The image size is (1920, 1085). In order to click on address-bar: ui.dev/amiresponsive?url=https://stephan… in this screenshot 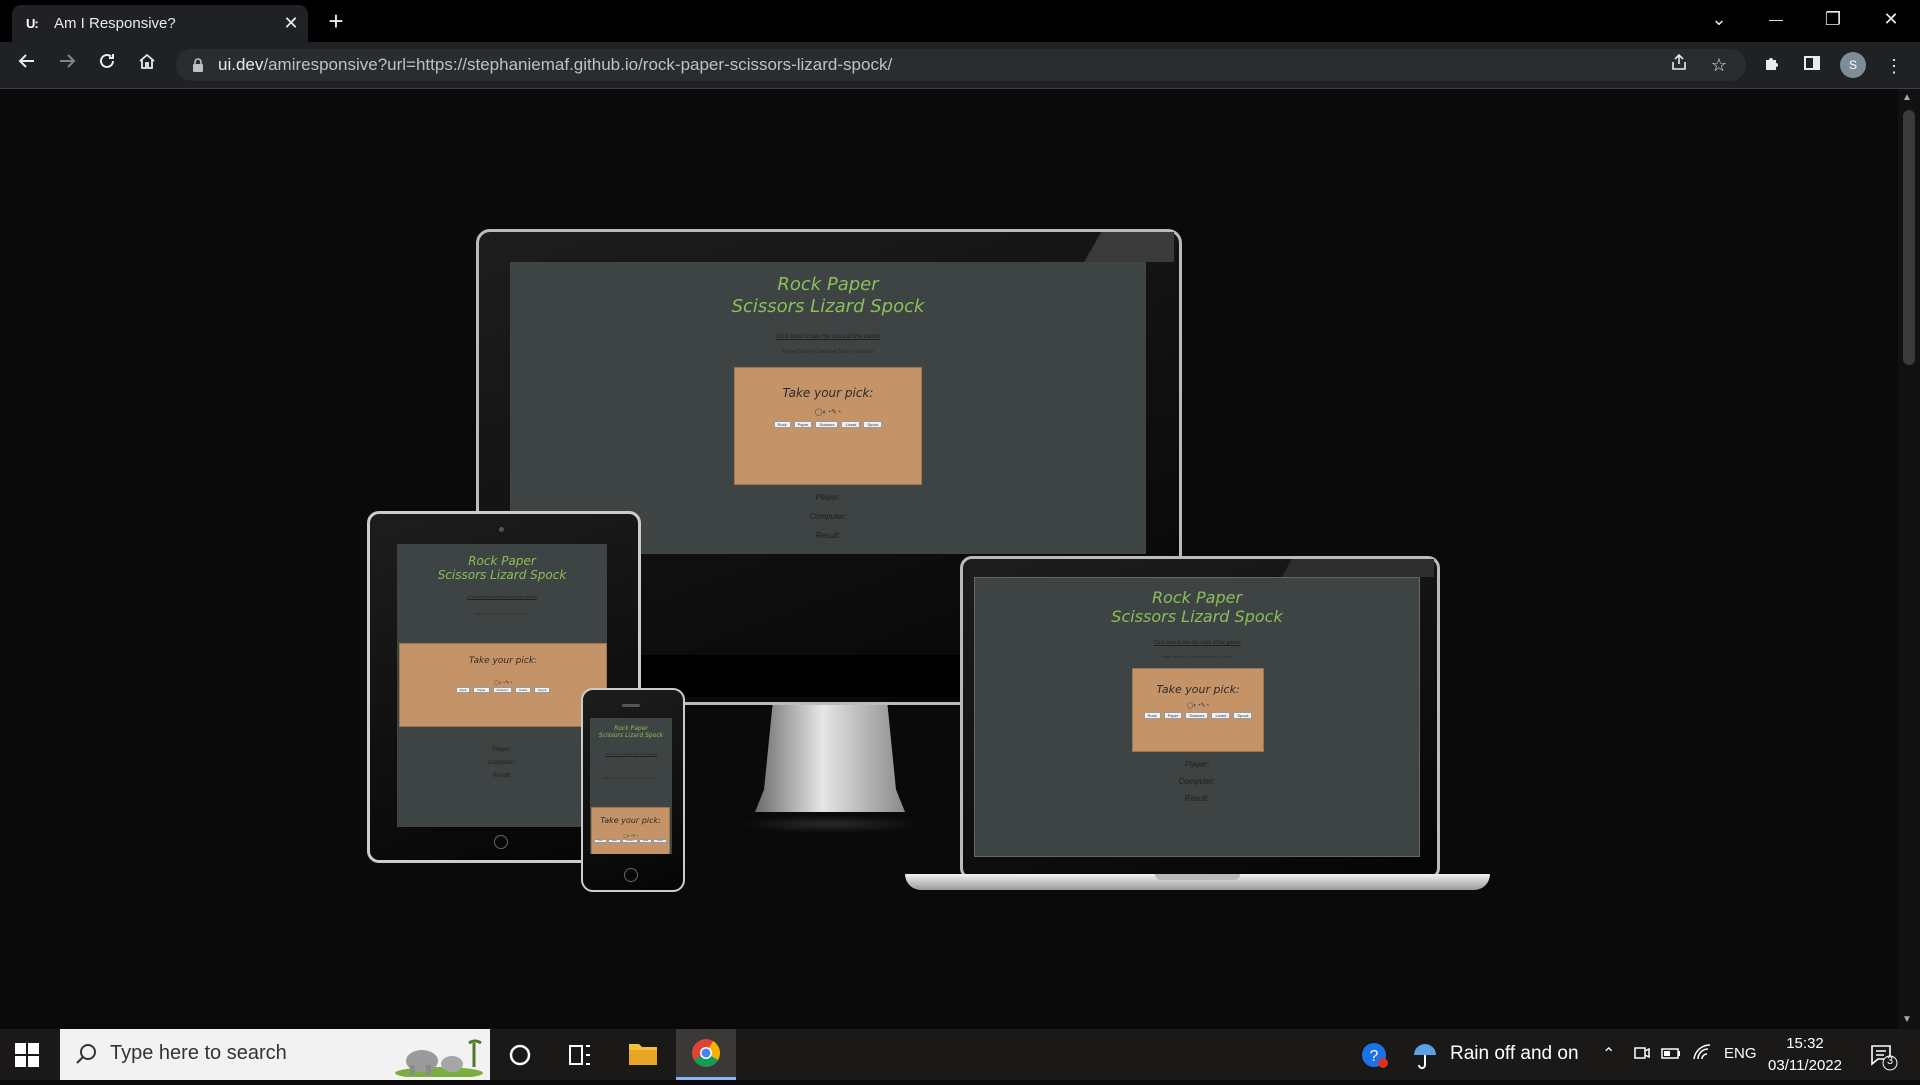, I will do `click(961, 65)`.